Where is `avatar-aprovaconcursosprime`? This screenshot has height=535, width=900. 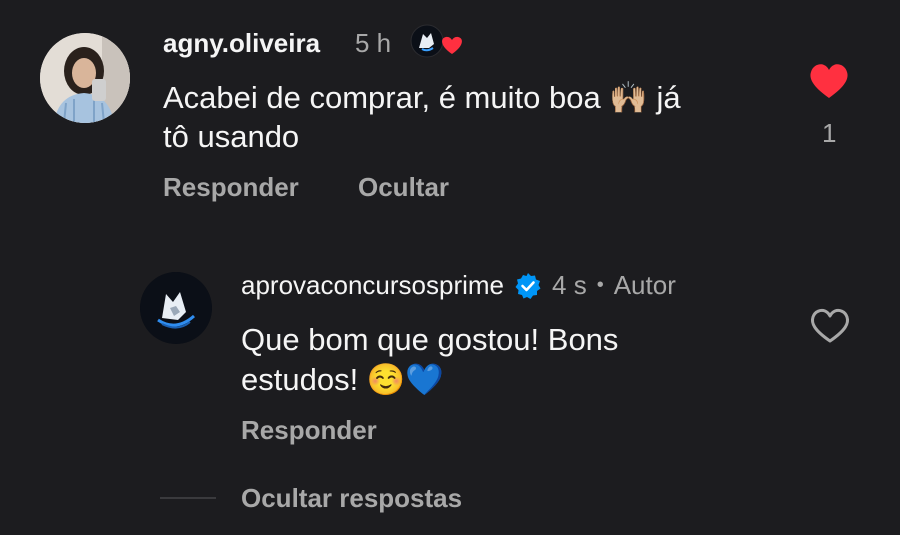 avatar-aprovaconcursosprime is located at coordinates (176, 308).